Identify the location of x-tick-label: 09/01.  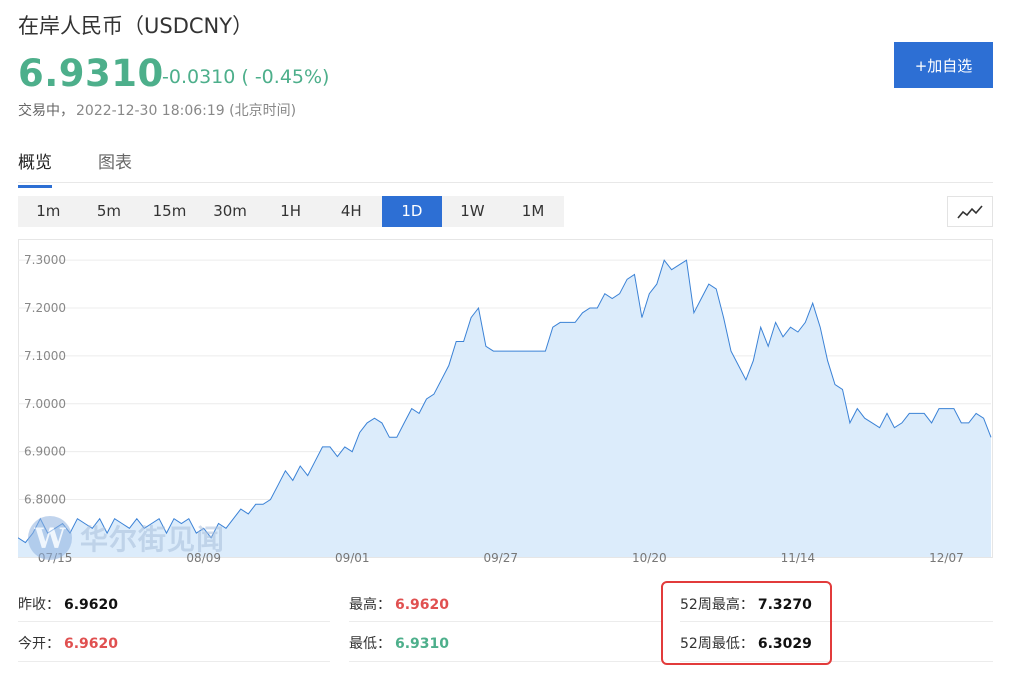
(352, 558).